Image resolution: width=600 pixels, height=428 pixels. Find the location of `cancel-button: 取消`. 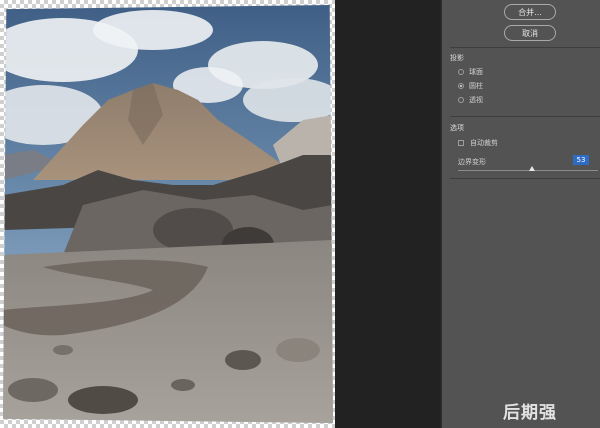

cancel-button: 取消 is located at coordinates (530, 33).